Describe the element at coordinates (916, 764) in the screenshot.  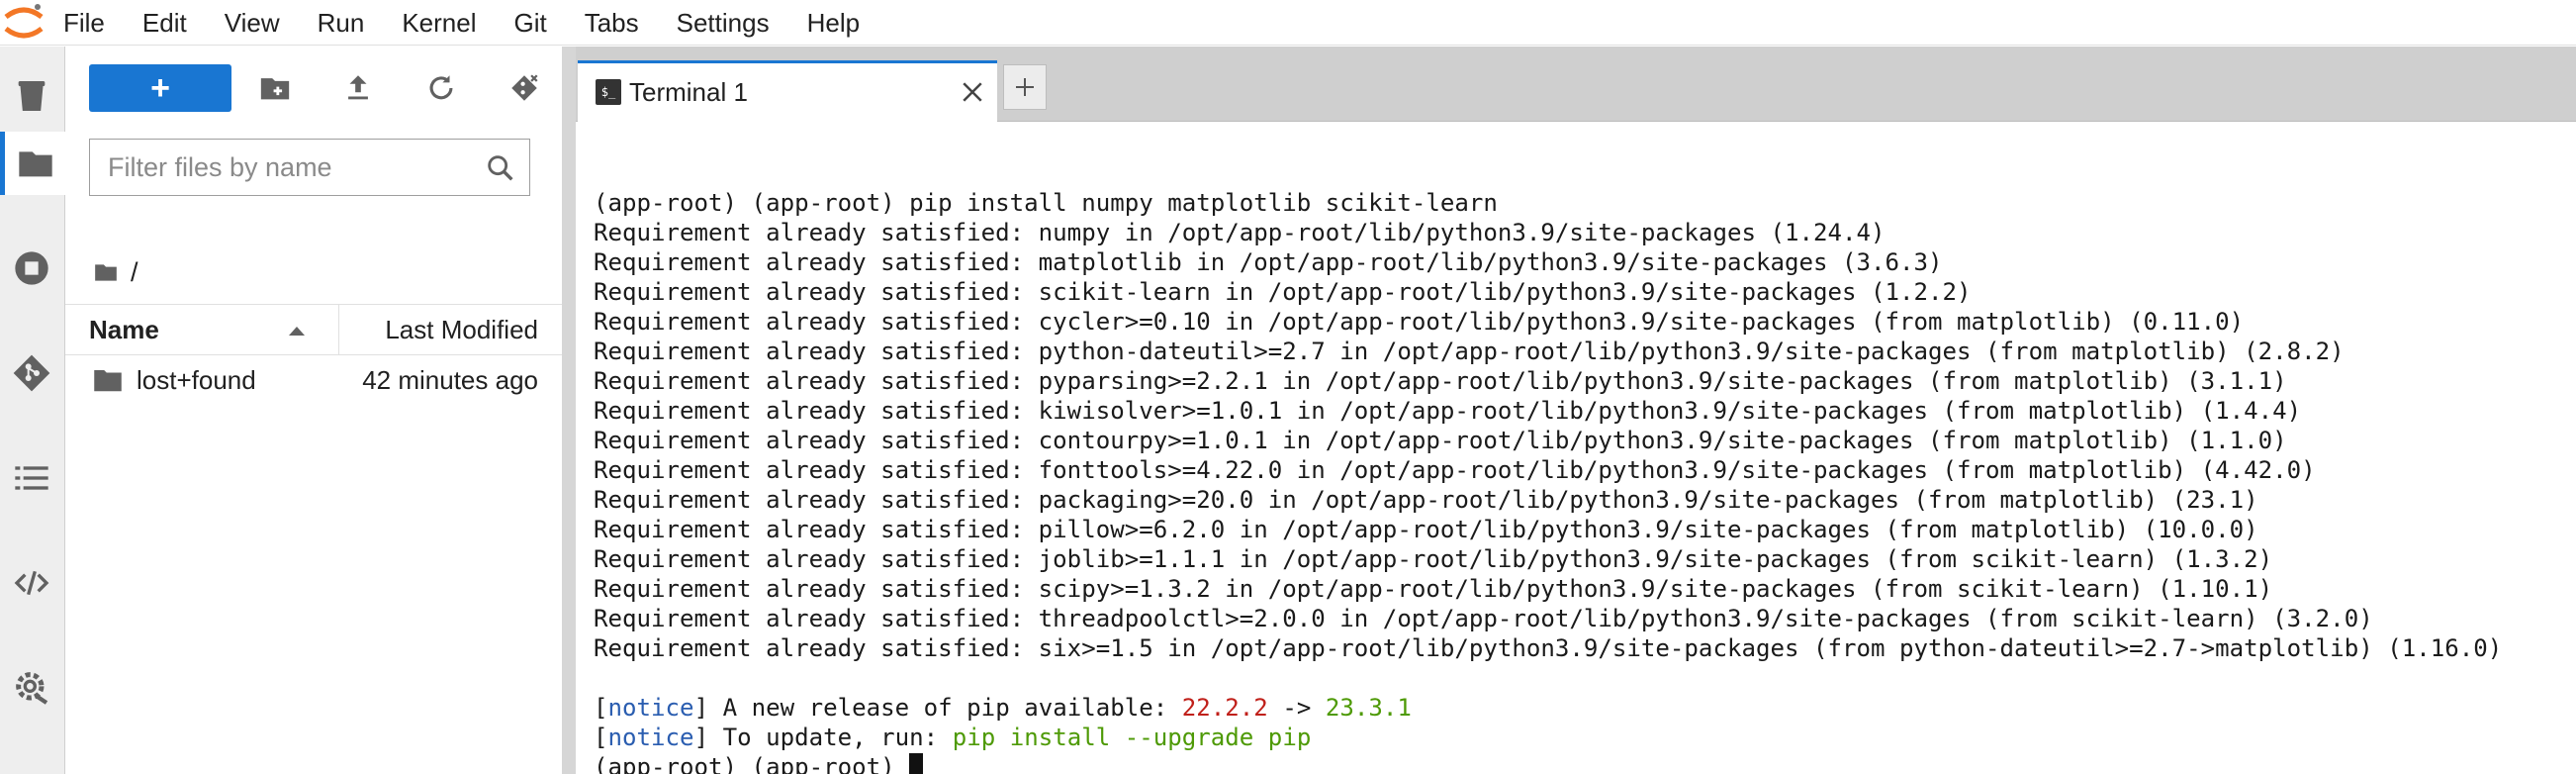
I see `terminal-cursor` at that location.